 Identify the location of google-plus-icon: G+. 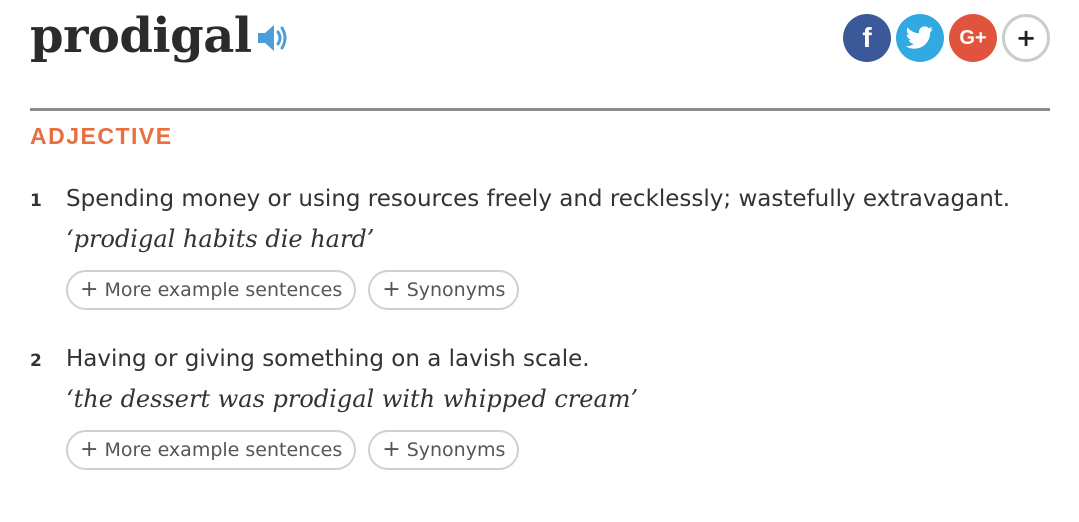
(973, 38).